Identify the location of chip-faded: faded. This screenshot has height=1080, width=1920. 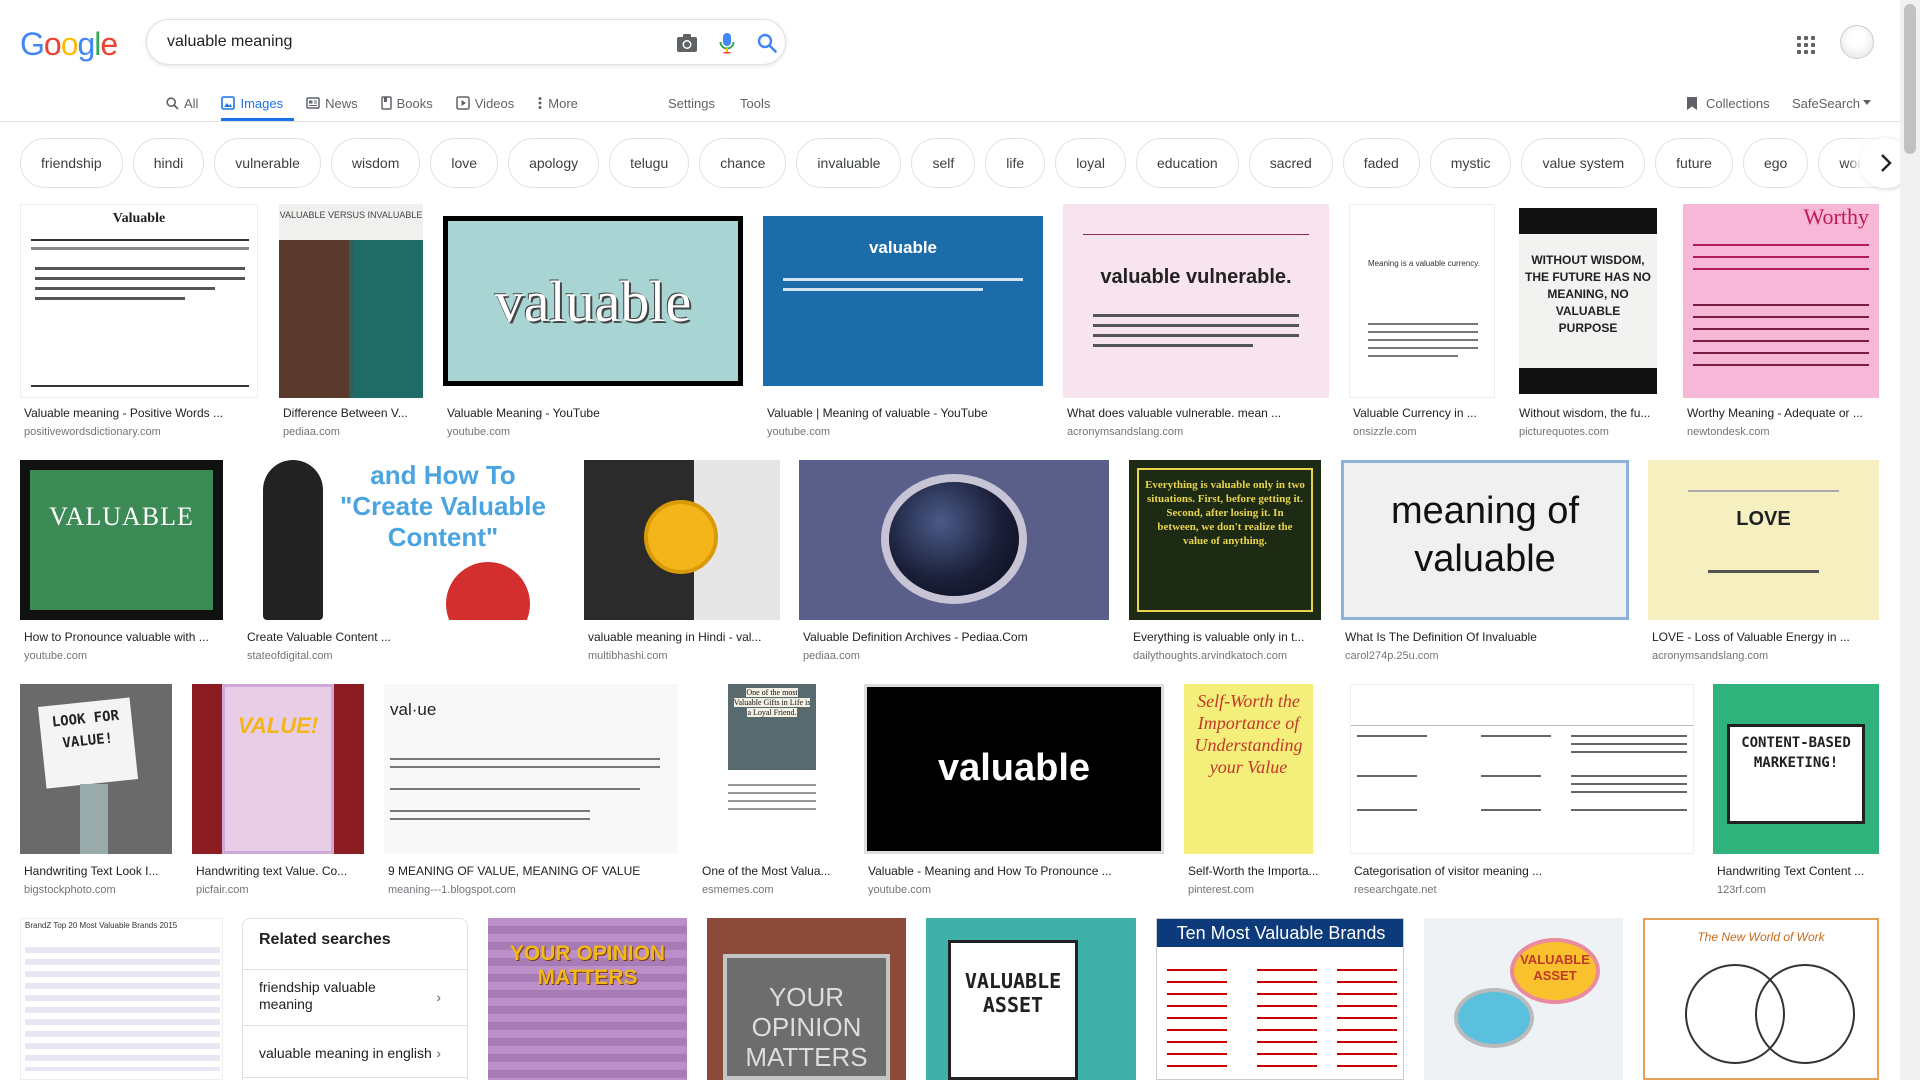
(1381, 163).